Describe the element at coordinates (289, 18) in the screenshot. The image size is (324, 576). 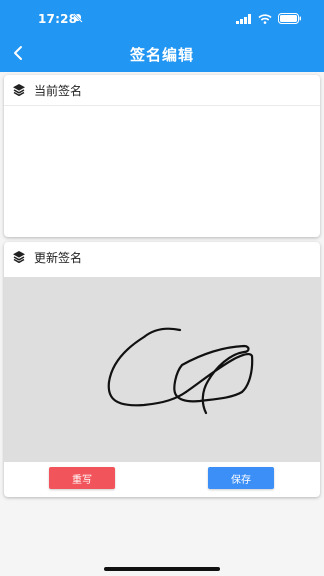
I see `battery-icon` at that location.